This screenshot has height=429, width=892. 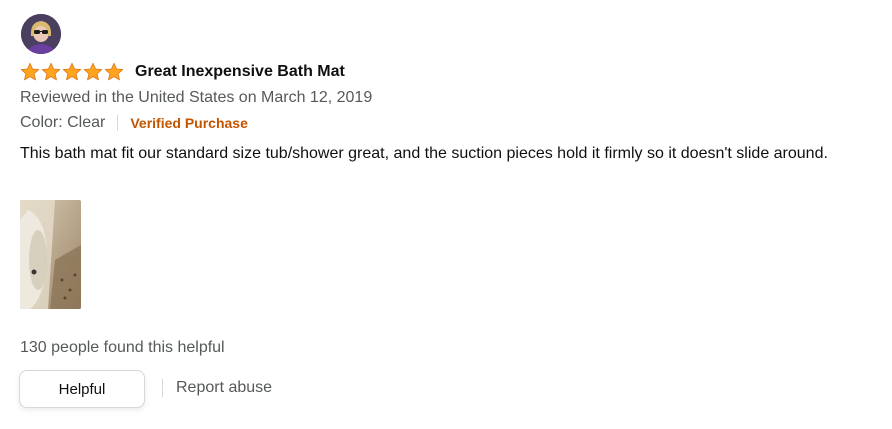 What do you see at coordinates (224, 388) in the screenshot?
I see `report-abuse-link: Report abuse` at bounding box center [224, 388].